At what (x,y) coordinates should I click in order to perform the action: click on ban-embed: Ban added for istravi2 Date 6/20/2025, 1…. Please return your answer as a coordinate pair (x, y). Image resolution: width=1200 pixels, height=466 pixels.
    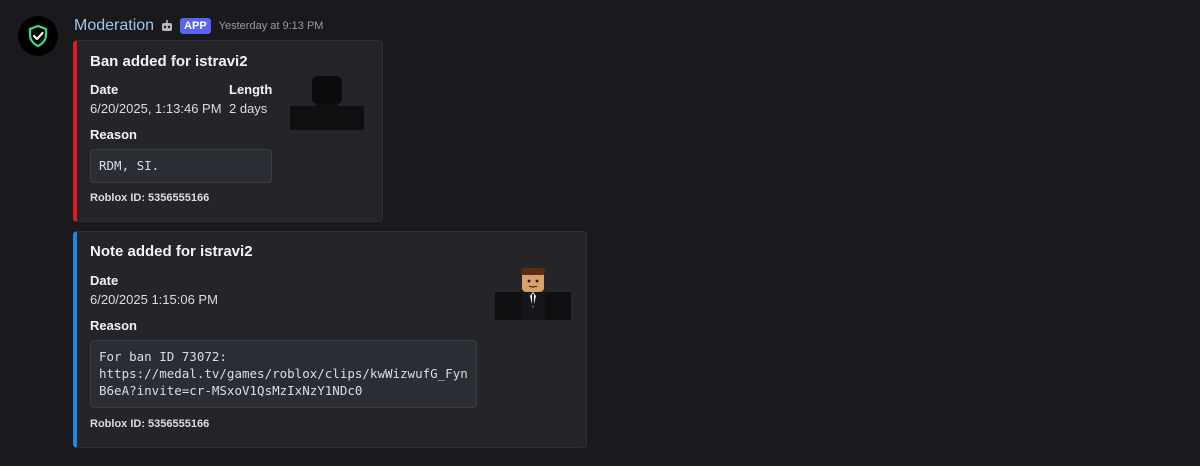
    Looking at the image, I should click on (228, 131).